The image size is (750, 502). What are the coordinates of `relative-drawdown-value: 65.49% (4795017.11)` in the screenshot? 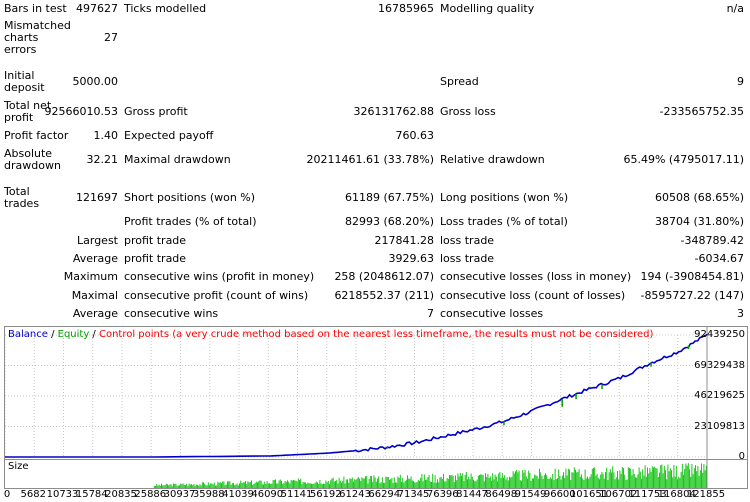 It's located at (683, 159).